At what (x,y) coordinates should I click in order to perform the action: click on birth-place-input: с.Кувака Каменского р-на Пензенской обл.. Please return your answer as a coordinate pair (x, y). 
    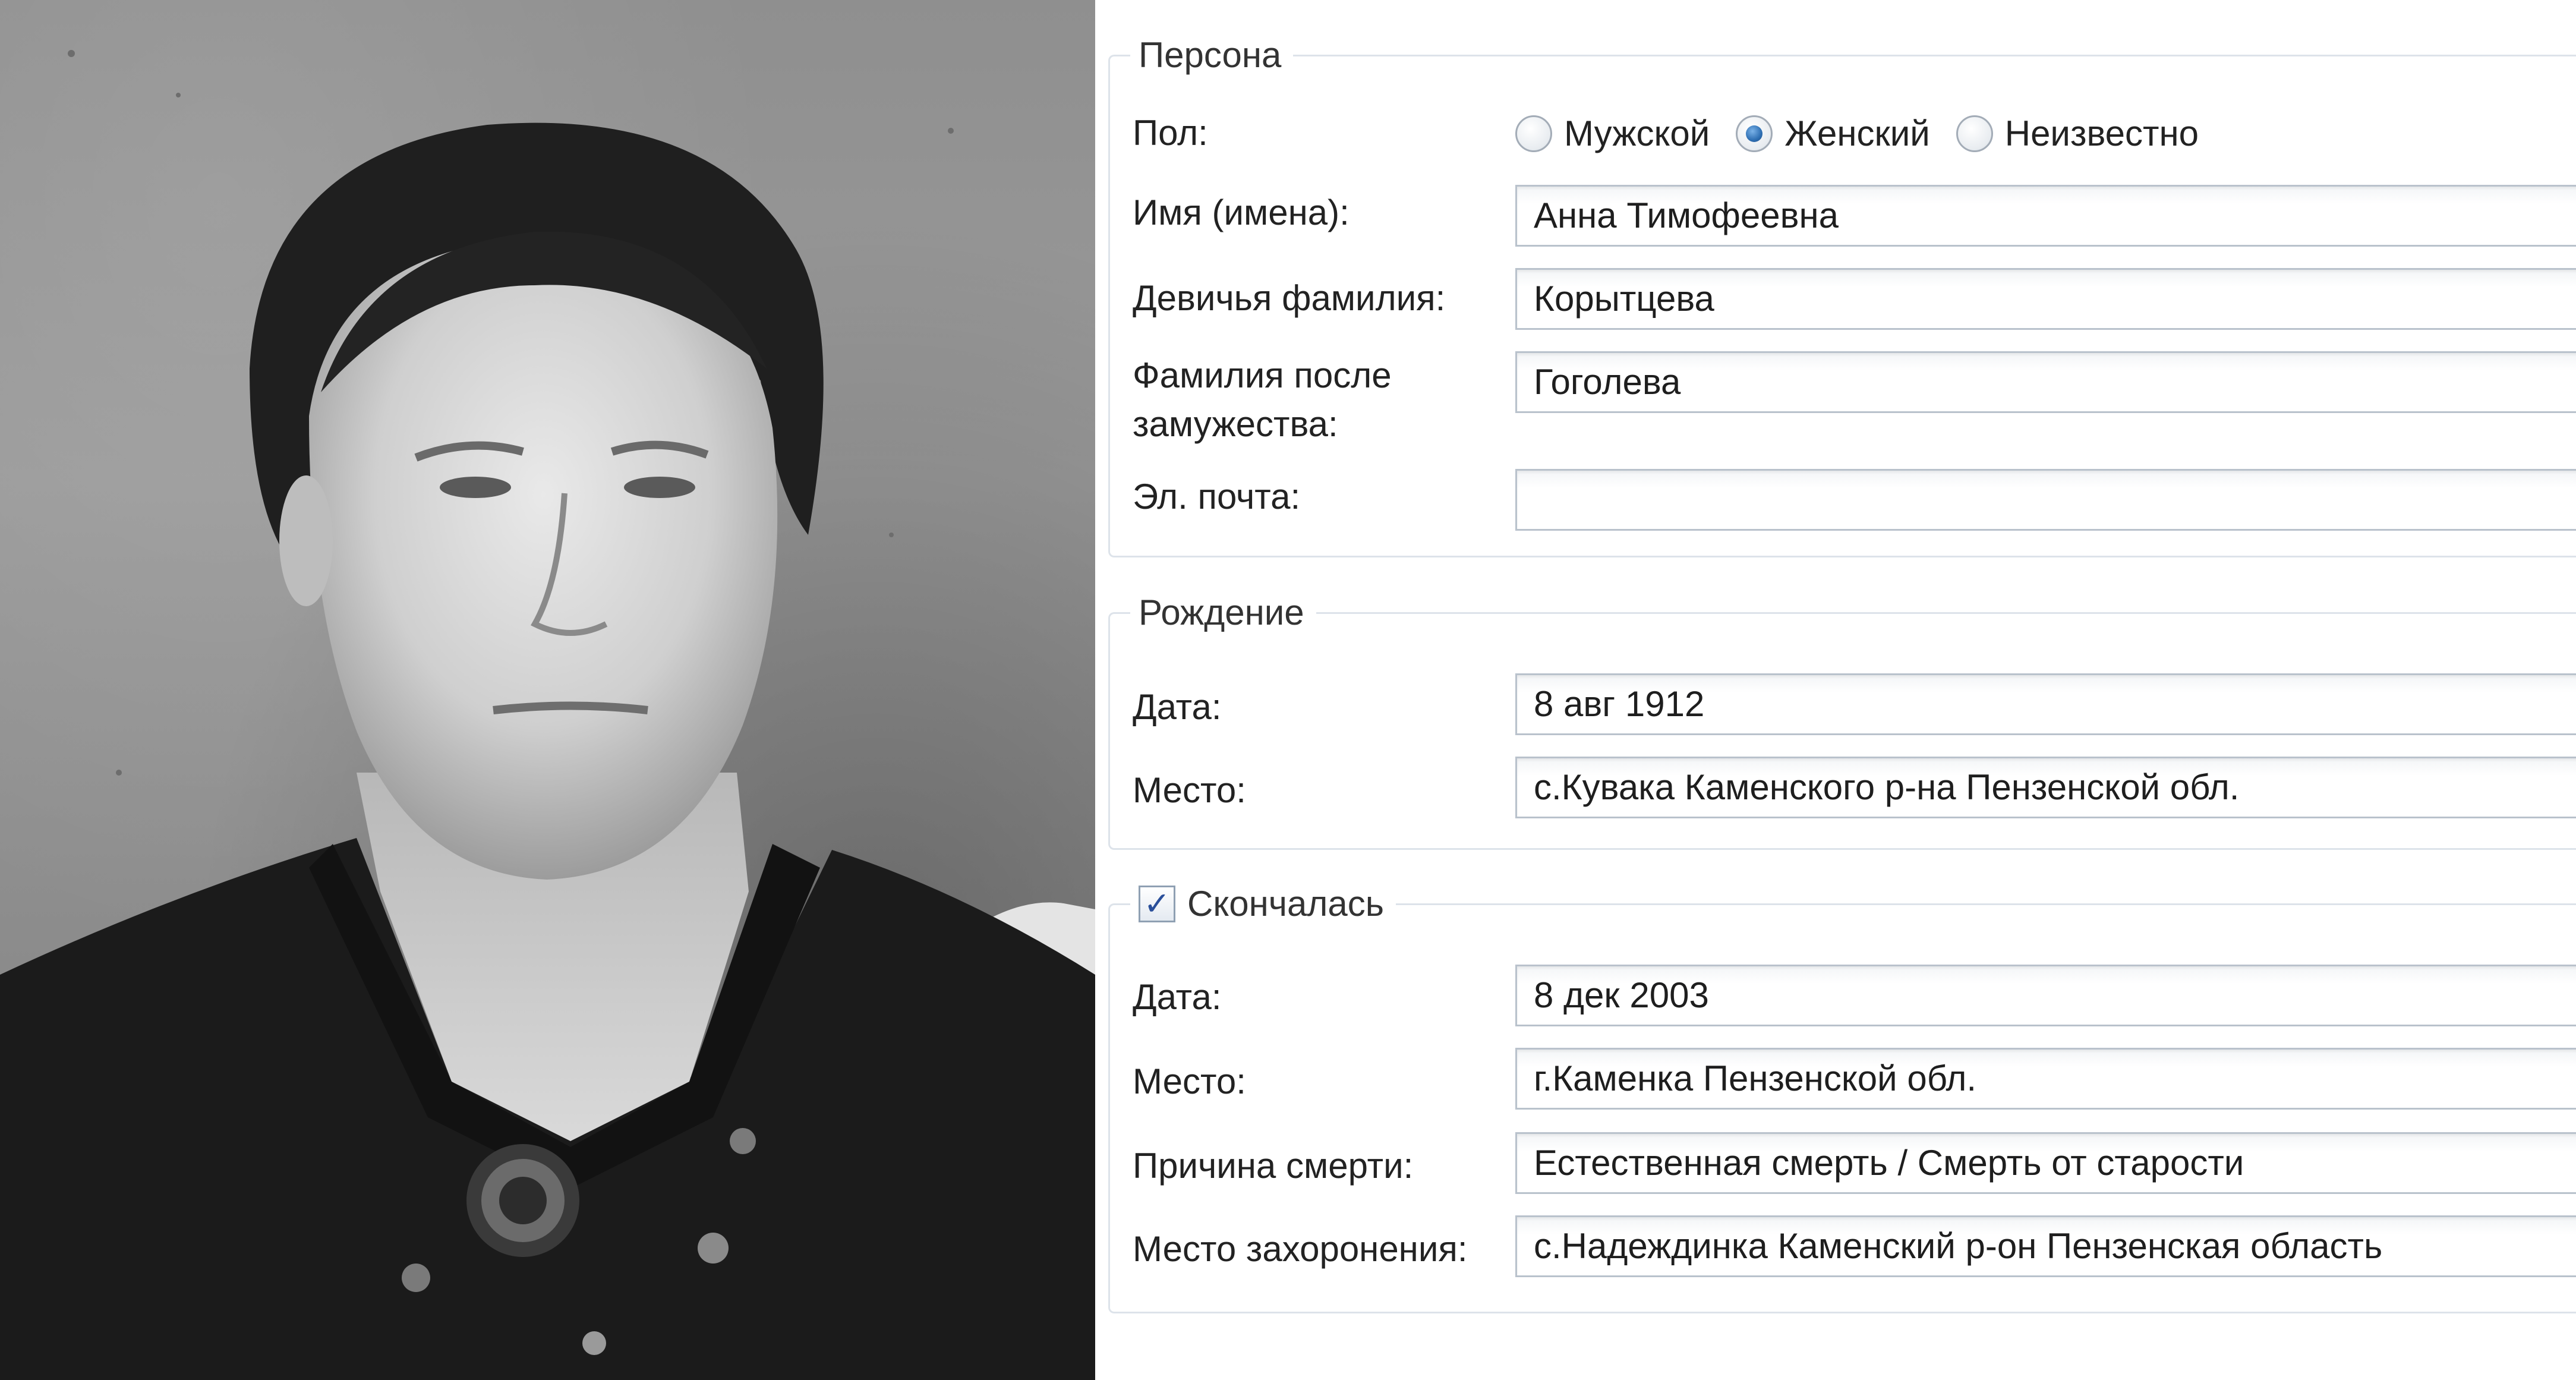
    Looking at the image, I should click on (2046, 787).